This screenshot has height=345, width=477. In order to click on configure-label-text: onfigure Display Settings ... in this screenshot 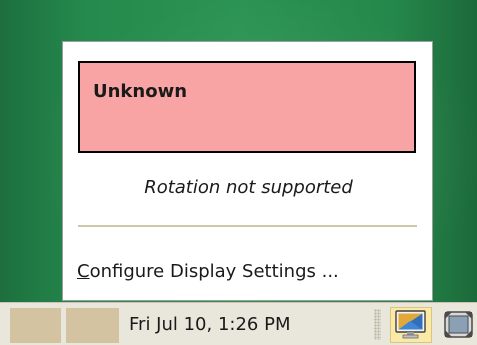, I will do `click(214, 271)`.